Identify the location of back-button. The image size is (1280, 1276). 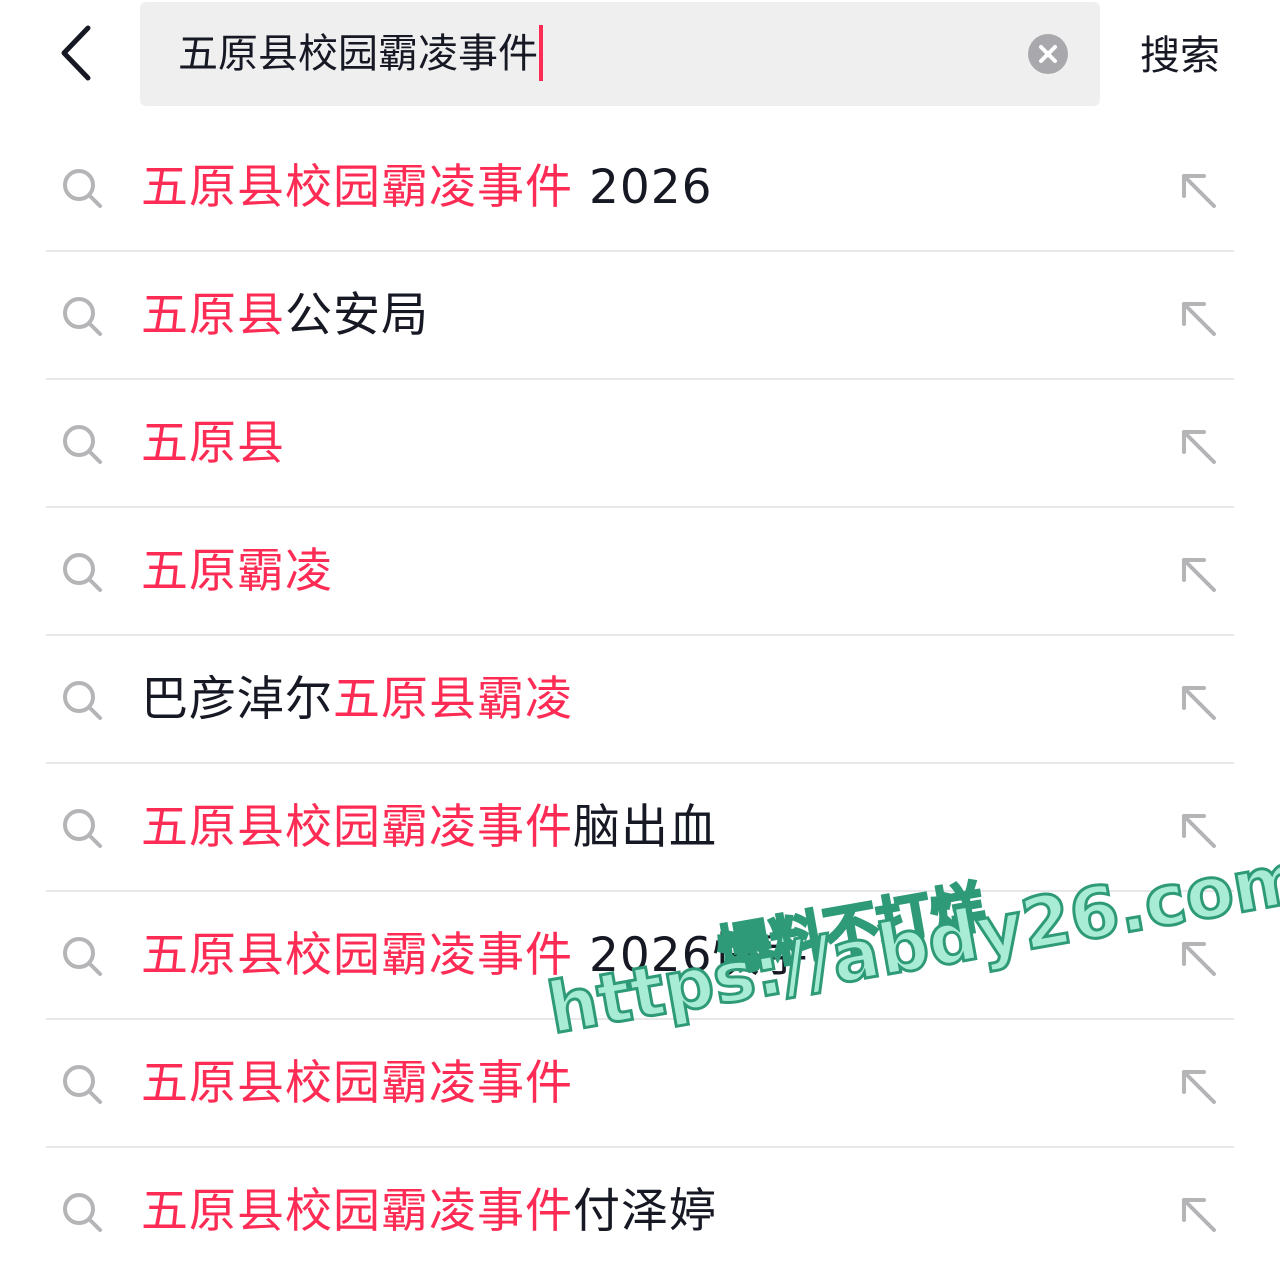
(80, 54).